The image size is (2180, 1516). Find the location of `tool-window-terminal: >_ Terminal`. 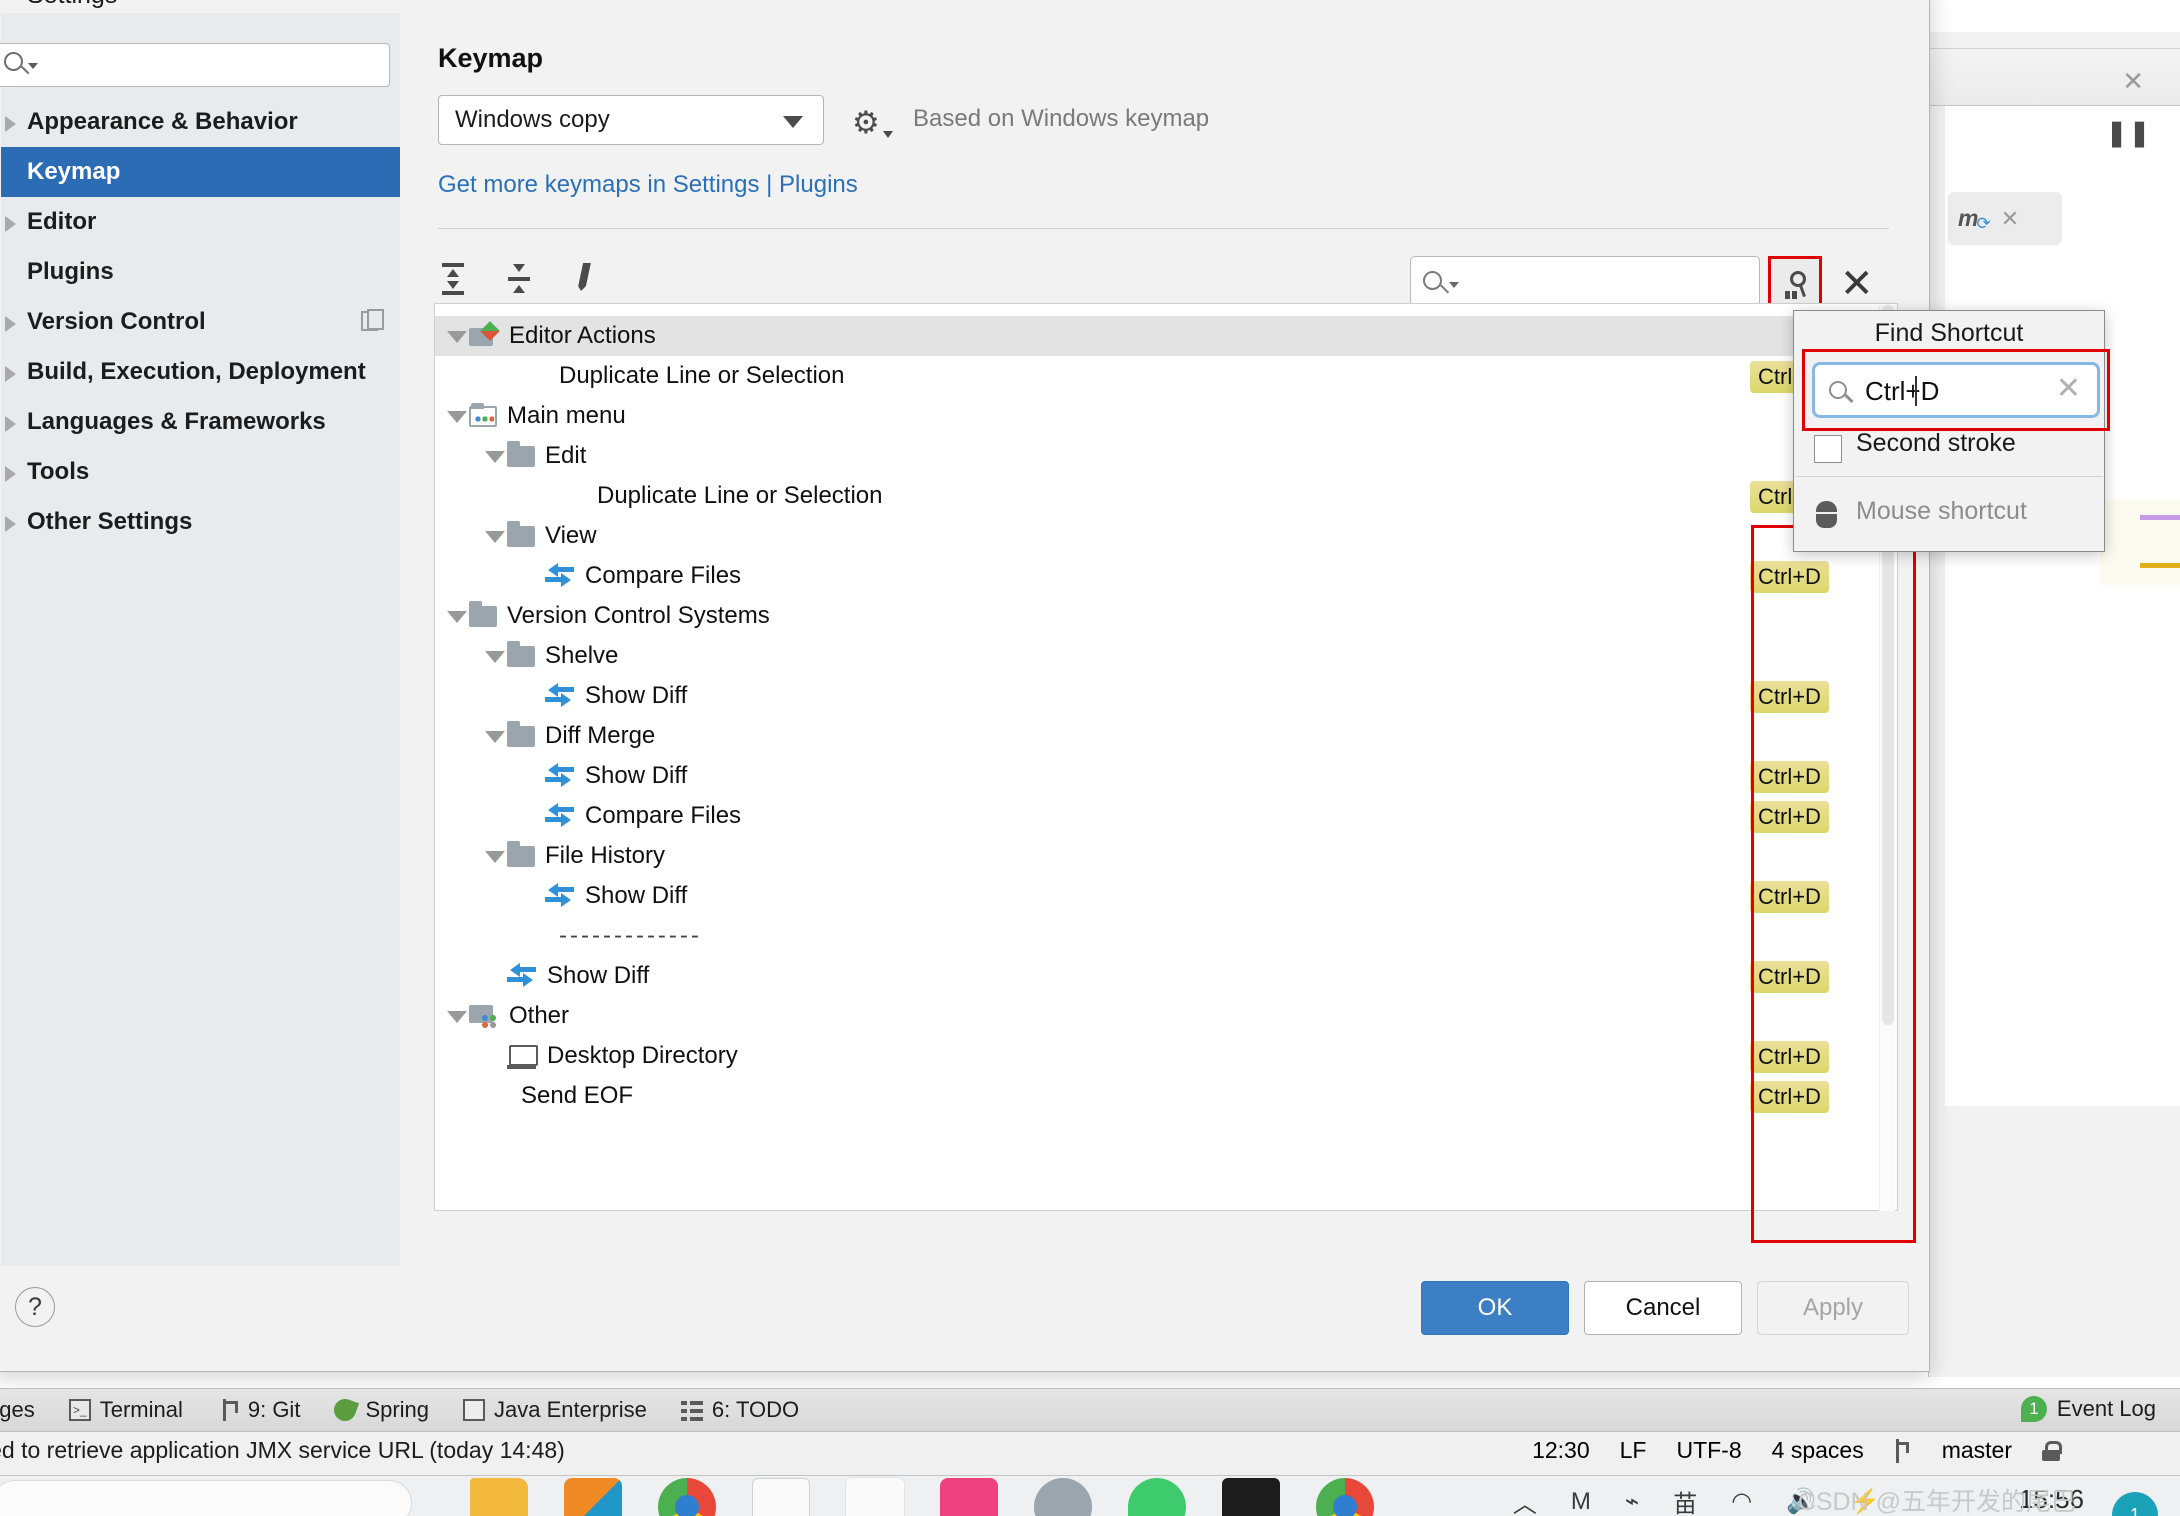

tool-window-terminal: >_ Terminal is located at coordinates (125, 1410).